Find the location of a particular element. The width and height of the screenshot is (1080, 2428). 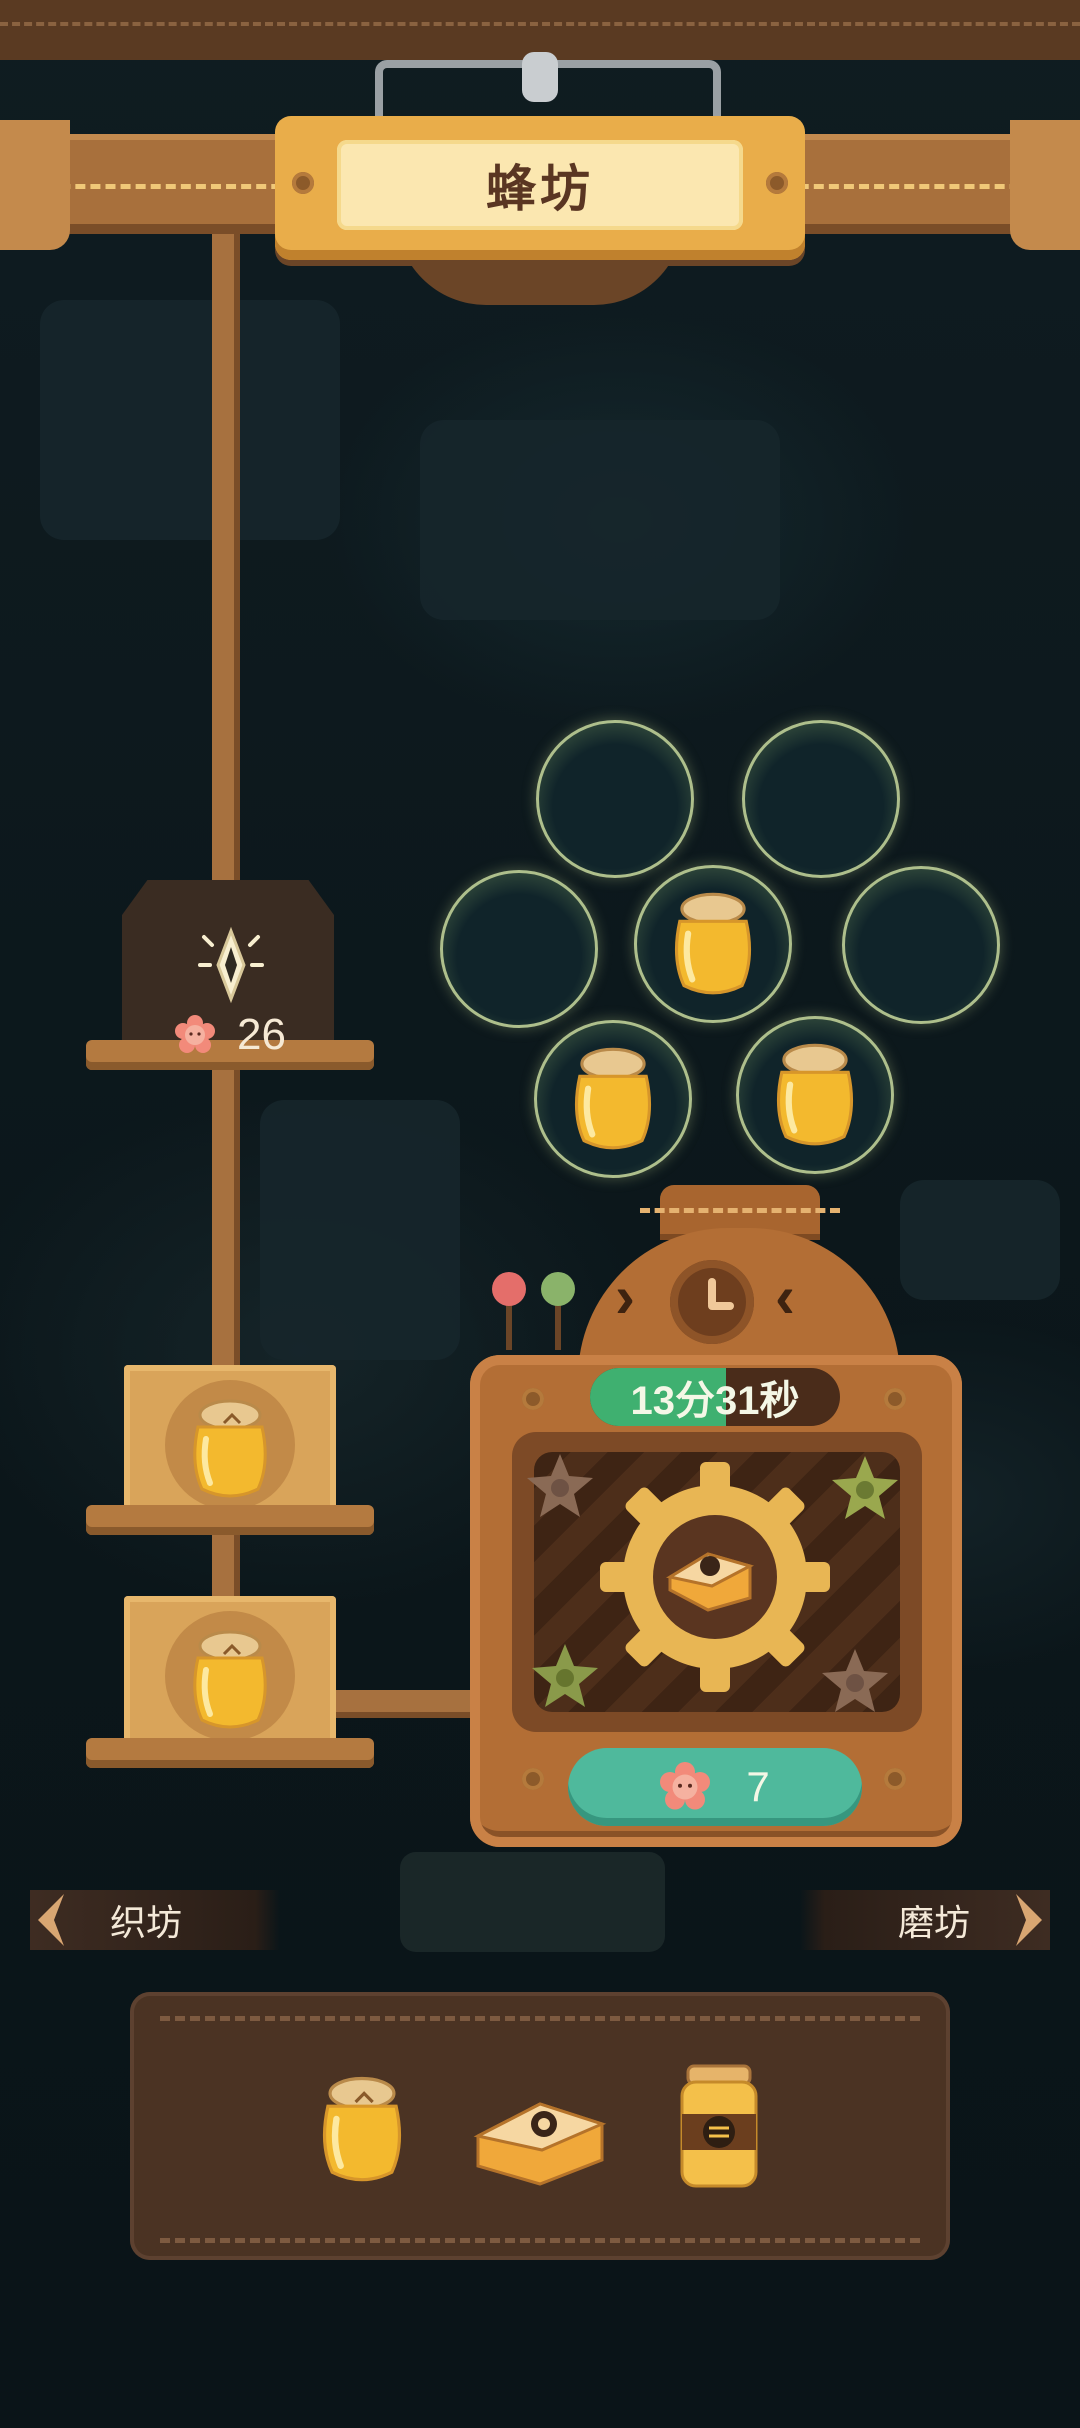

clock-dial-icon is located at coordinates (712, 1302).